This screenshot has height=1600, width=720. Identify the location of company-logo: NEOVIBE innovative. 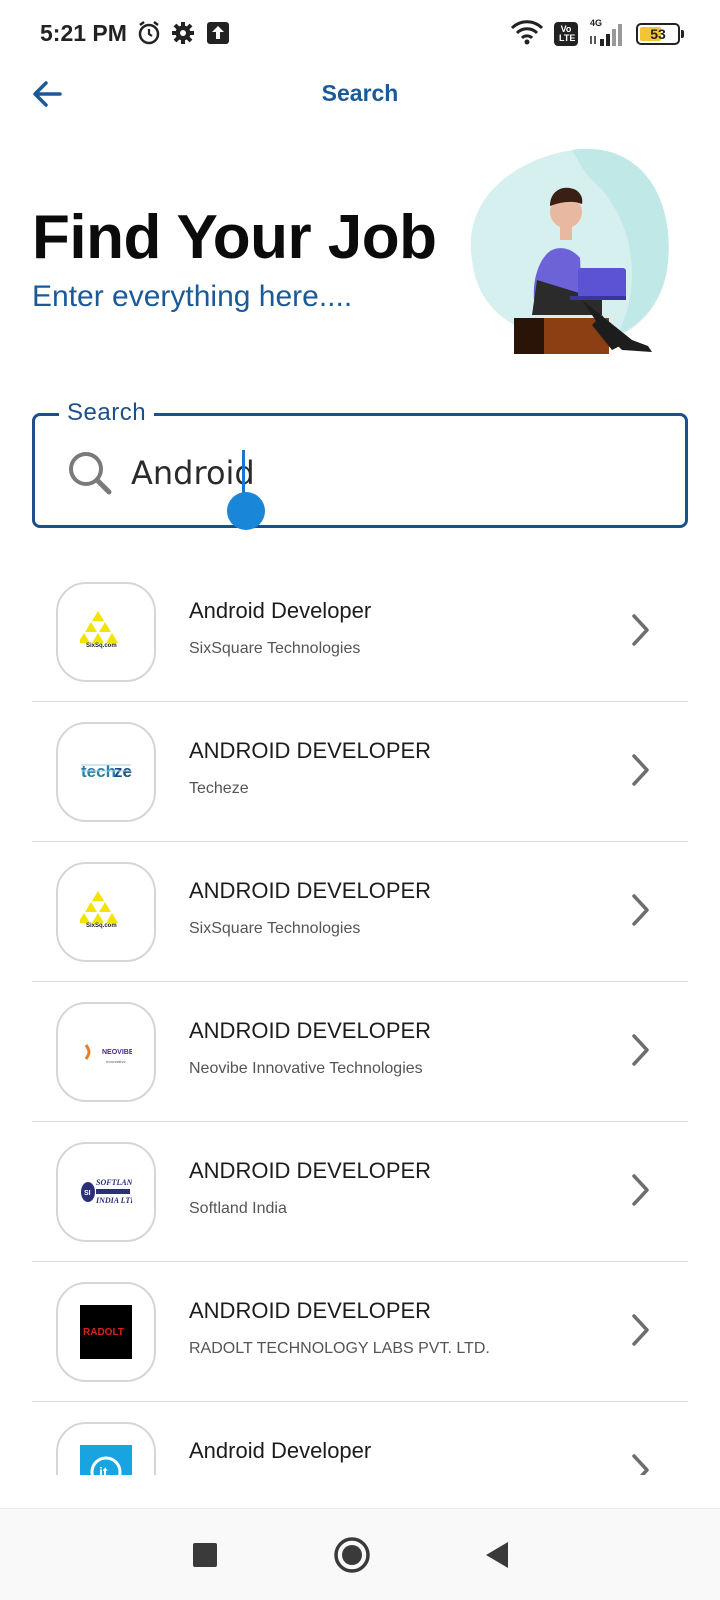
(106, 1052).